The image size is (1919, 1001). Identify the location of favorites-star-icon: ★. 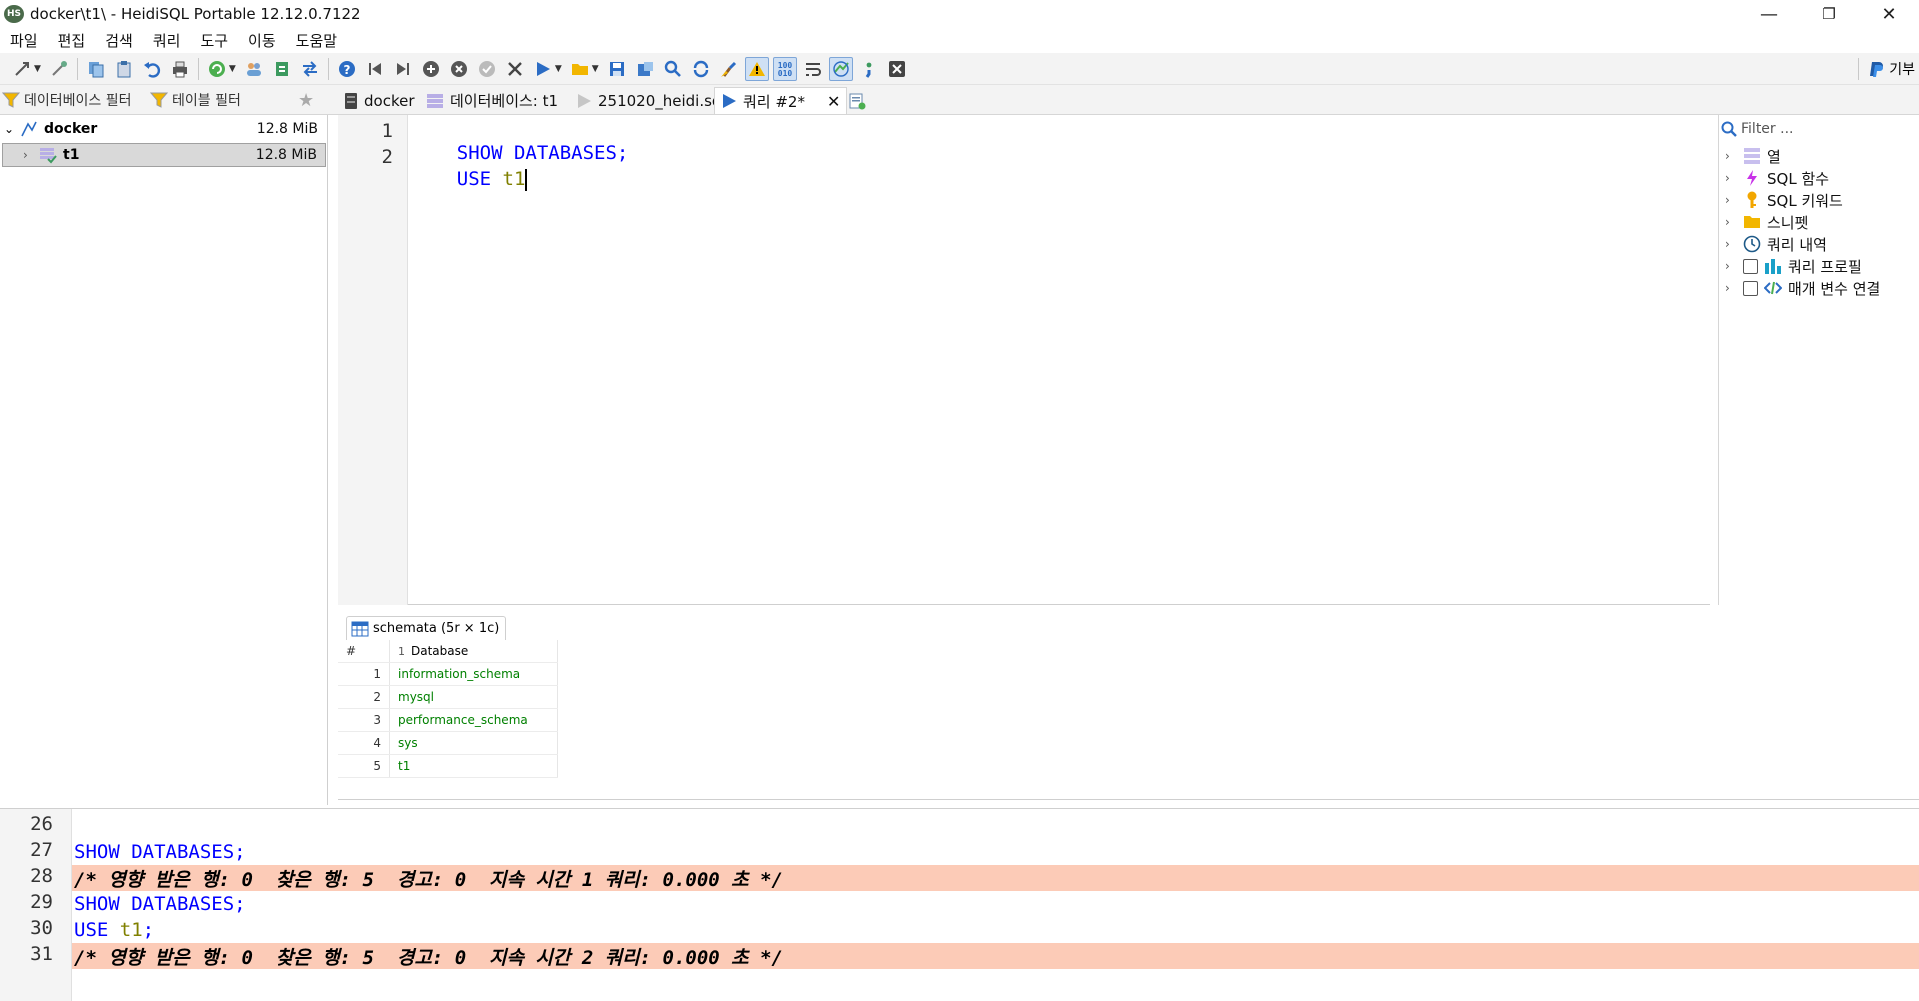
(310, 100).